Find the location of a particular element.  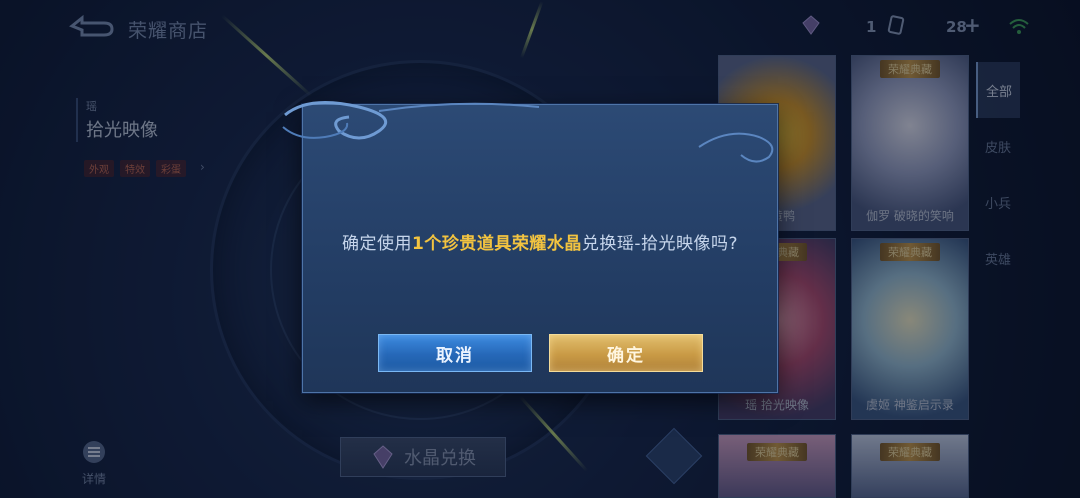

dialog-message: 确定使用1个珍贵道具荣耀水晶兑换瑶-拾光映像吗? is located at coordinates (540, 241).